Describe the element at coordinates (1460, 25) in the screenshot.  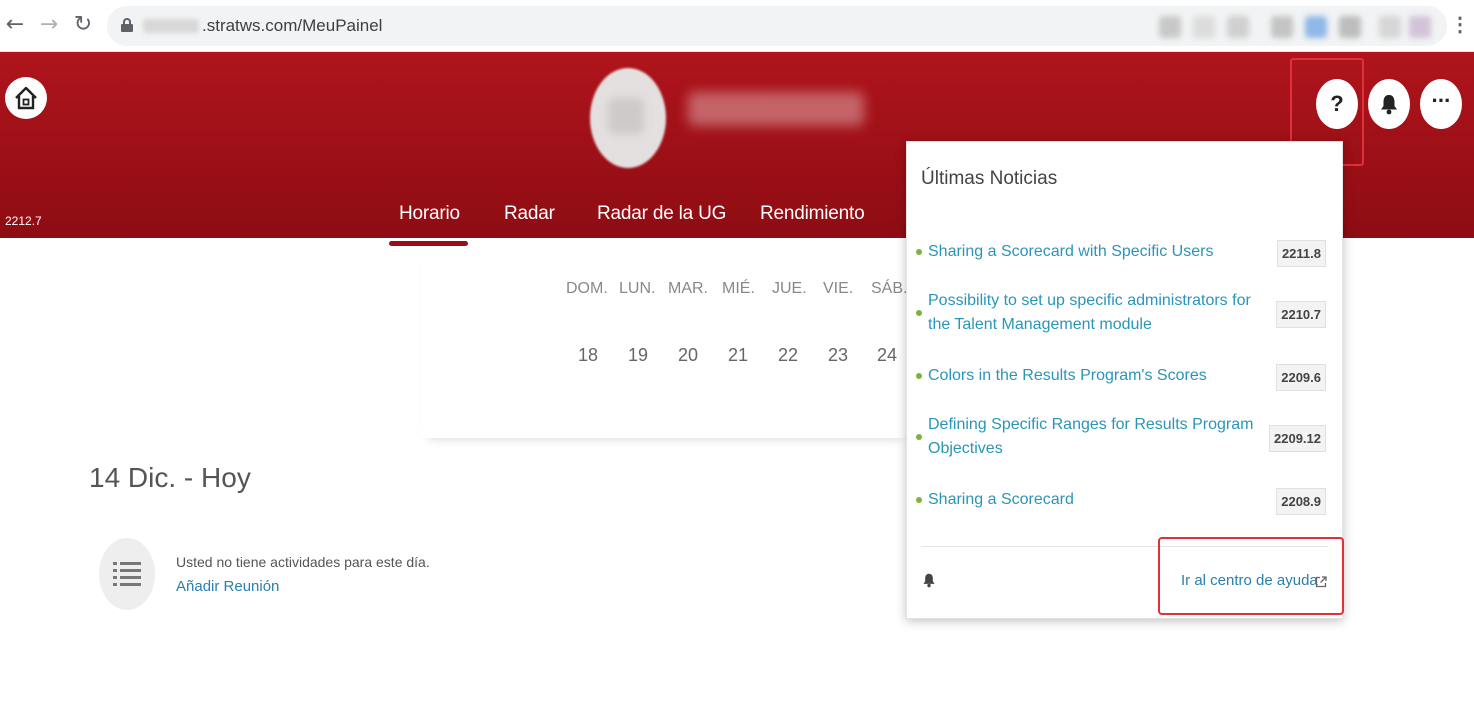
I see `browser-menu-icon: ⋮` at that location.